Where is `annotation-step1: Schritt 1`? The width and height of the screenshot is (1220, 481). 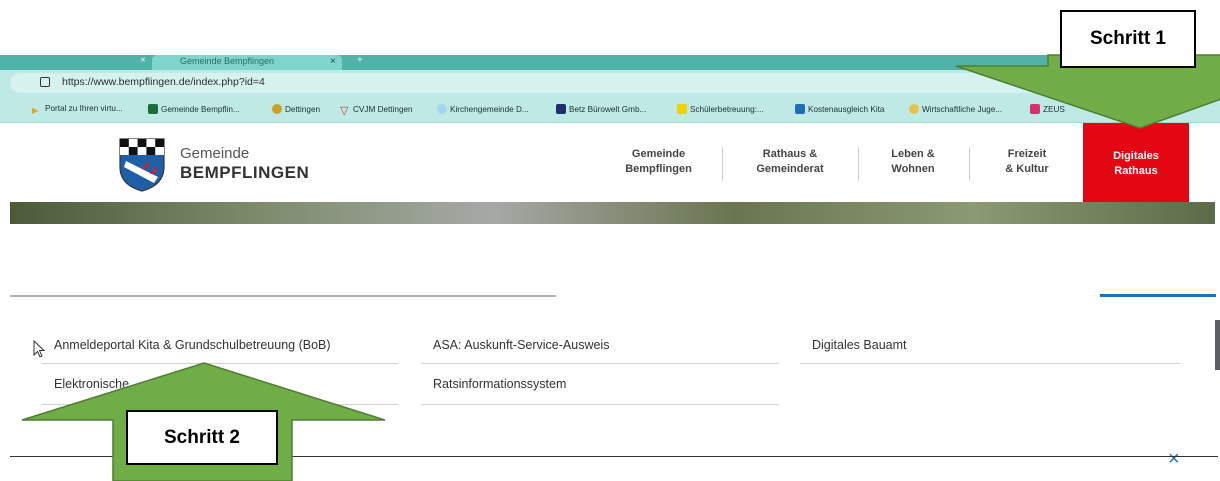
annotation-step1: Schritt 1 is located at coordinates (1128, 39).